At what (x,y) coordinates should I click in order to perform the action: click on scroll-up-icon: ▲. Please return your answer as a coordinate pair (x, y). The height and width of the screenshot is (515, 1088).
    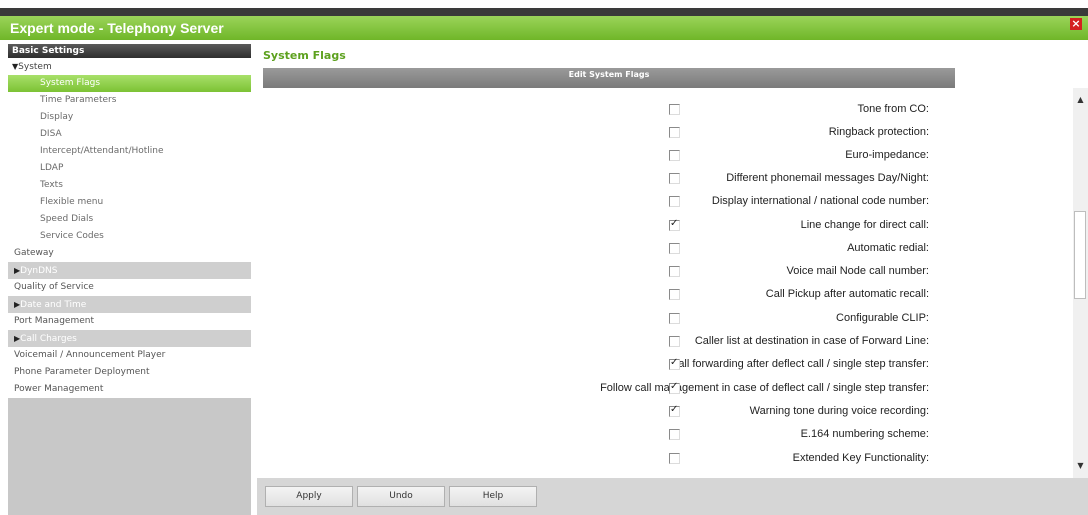
    Looking at the image, I should click on (1080, 99).